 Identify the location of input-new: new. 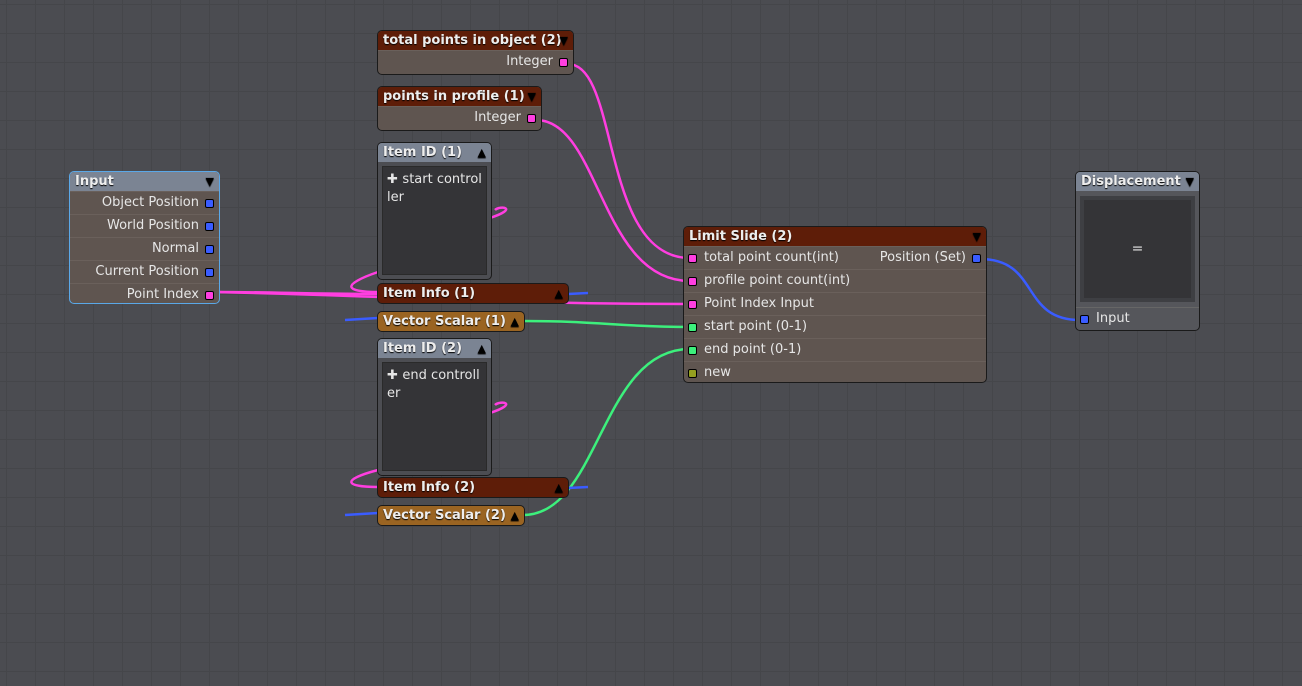
(835, 371).